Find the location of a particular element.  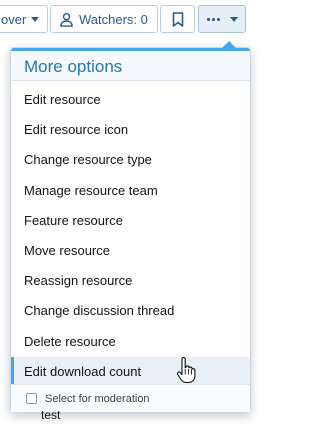

menu-item-change-resource-type: Change resource type is located at coordinates (130, 160).